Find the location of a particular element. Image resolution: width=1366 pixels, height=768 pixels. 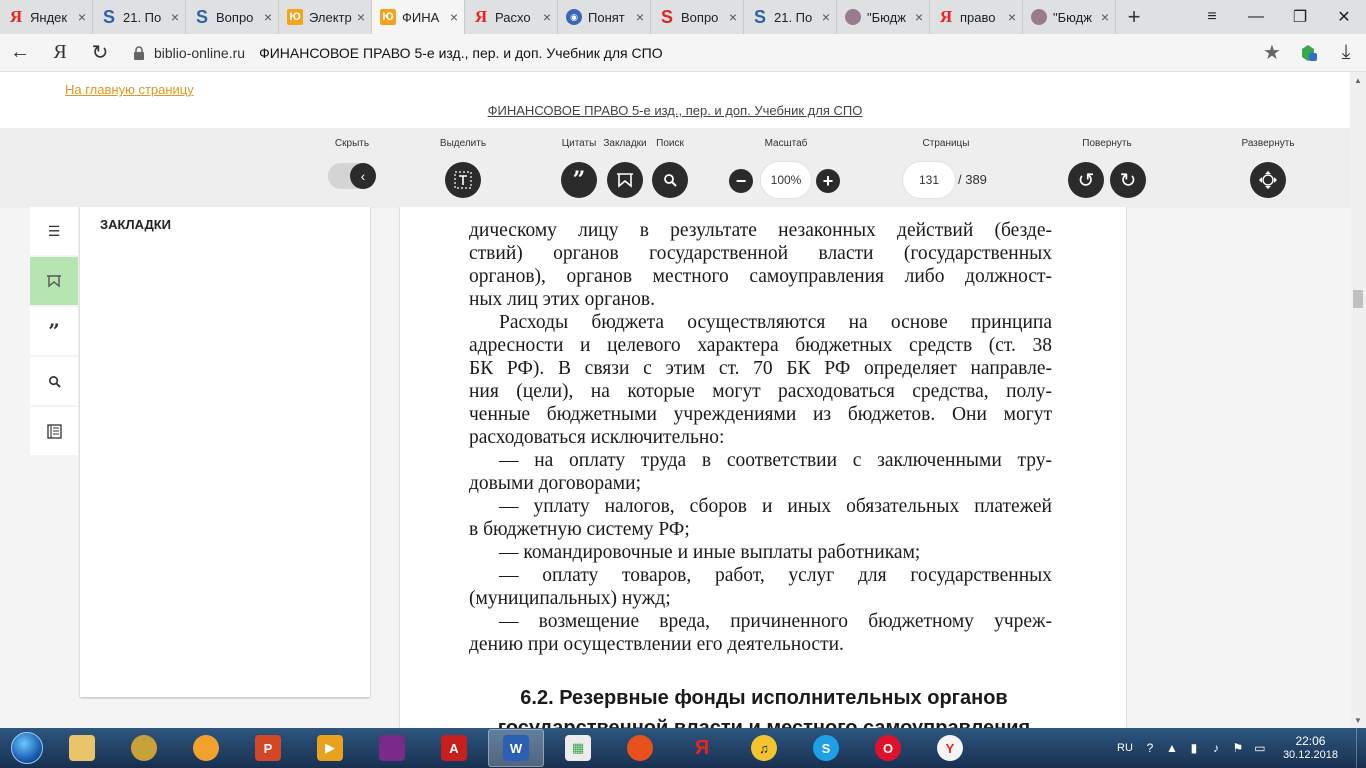

grid-app-icon: ▦ is located at coordinates (578, 748).